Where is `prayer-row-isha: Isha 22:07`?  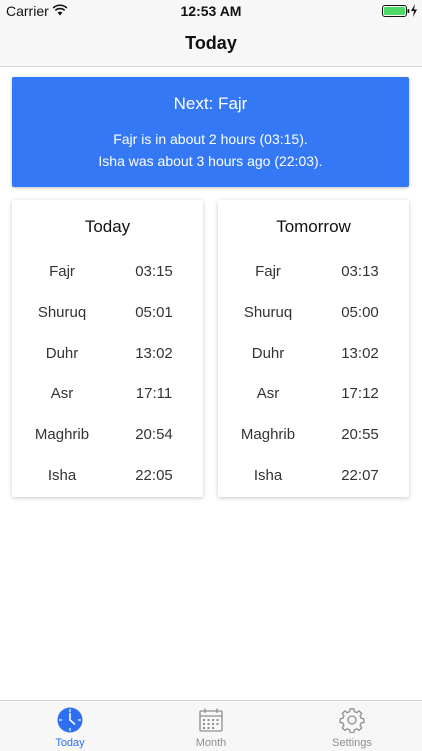
prayer-row-isha: Isha 22:07 is located at coordinates (313, 477).